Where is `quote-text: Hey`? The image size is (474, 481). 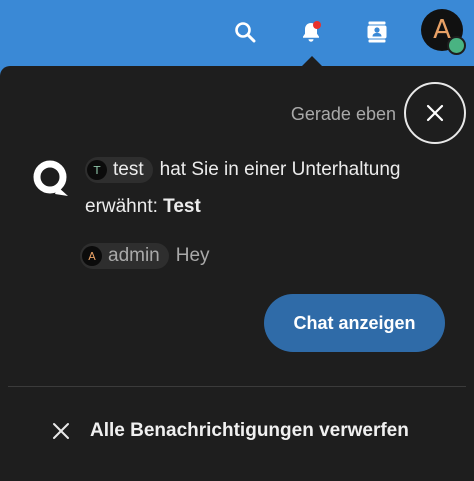
quote-text: Hey is located at coordinates (192, 255).